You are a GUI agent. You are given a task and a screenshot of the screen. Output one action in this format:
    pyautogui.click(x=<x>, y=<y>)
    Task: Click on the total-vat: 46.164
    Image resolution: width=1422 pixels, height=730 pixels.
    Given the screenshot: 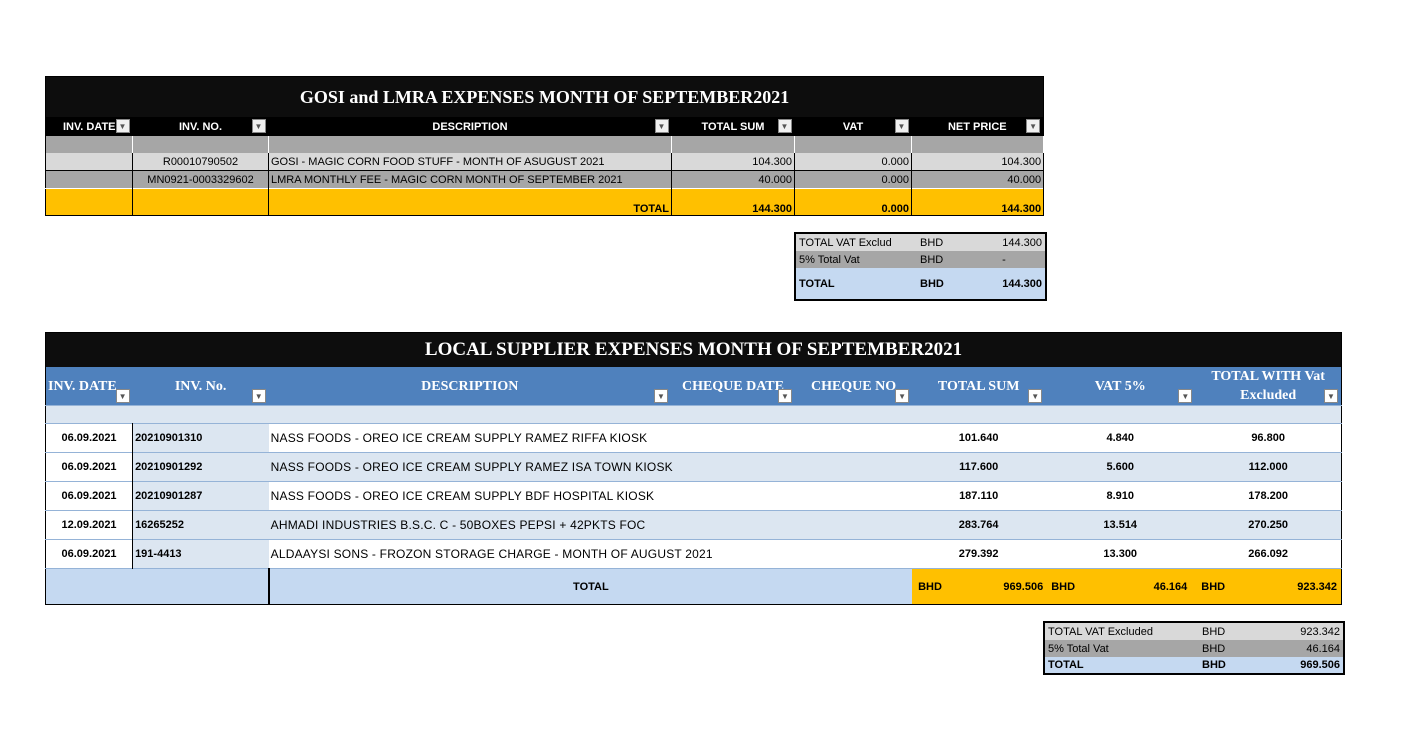 What is the action you would take?
    pyautogui.click(x=1170, y=586)
    